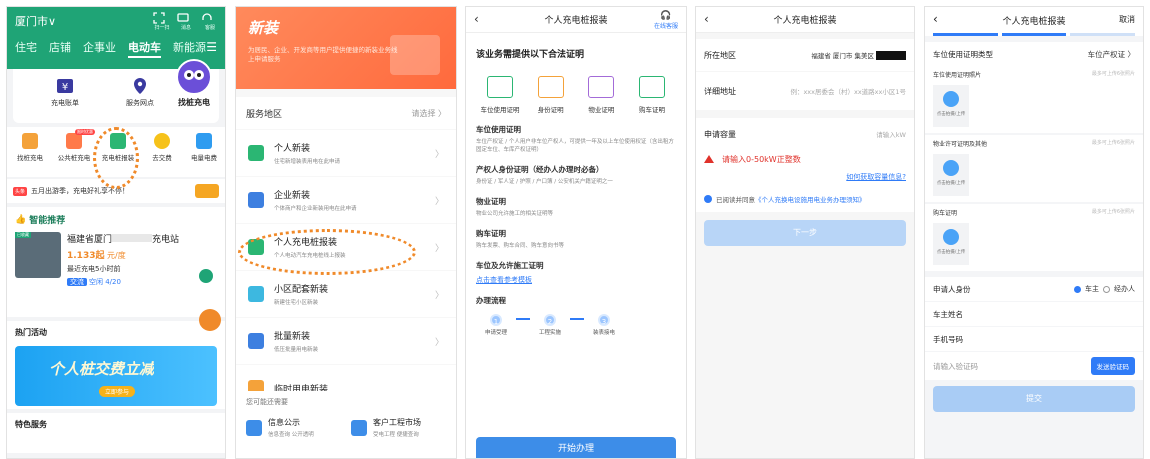 The width and height of the screenshot is (1150, 459). Describe the element at coordinates (576, 447) in the screenshot. I see `start-button: 开始办理` at that location.